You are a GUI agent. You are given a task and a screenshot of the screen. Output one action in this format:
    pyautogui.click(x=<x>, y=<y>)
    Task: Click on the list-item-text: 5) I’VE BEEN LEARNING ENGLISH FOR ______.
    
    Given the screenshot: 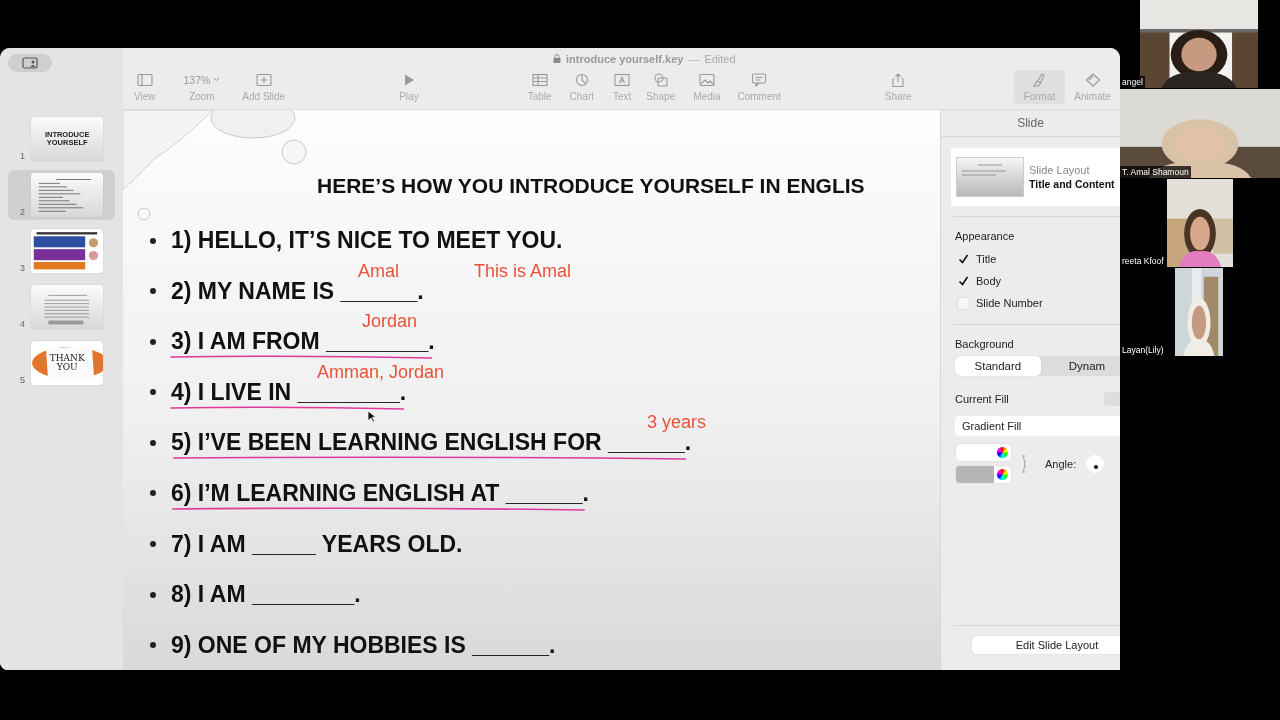 What is the action you would take?
    pyautogui.click(x=431, y=443)
    